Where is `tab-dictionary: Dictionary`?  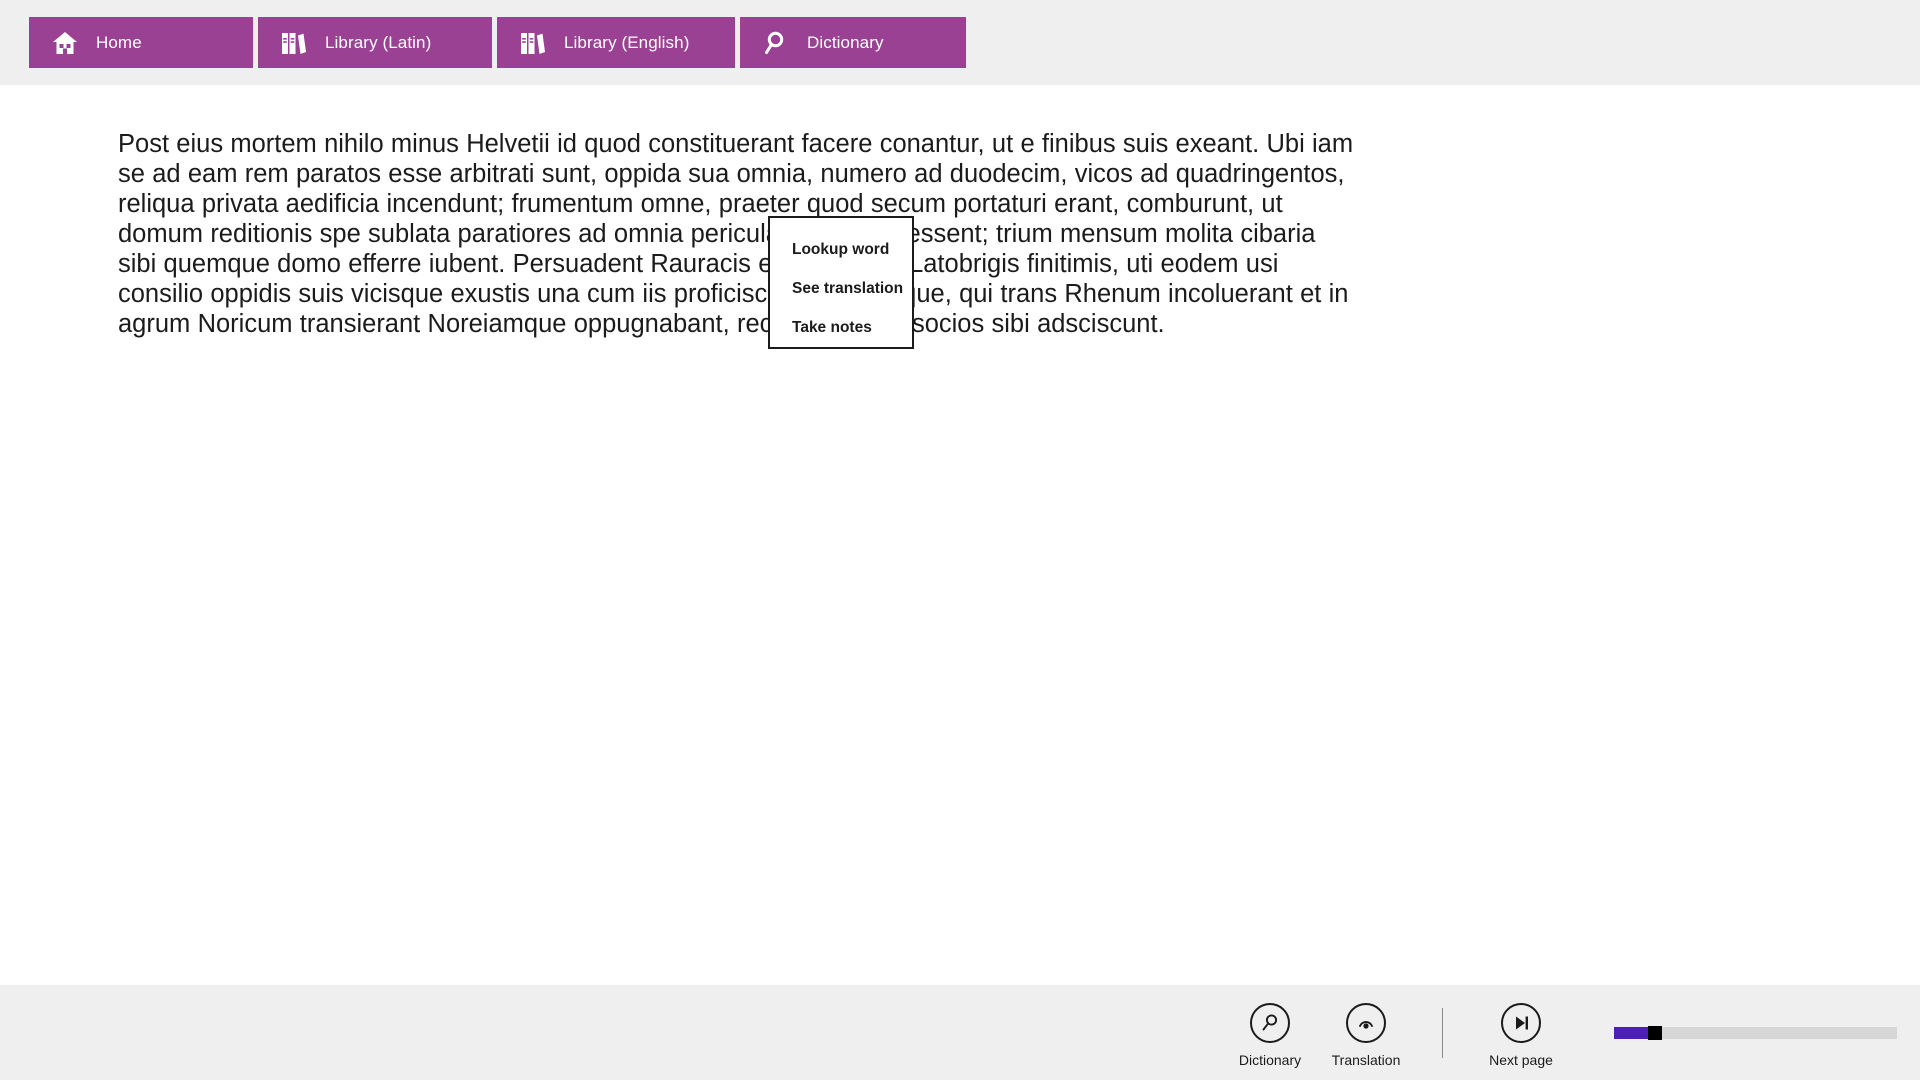 tab-dictionary: Dictionary is located at coordinates (853, 42).